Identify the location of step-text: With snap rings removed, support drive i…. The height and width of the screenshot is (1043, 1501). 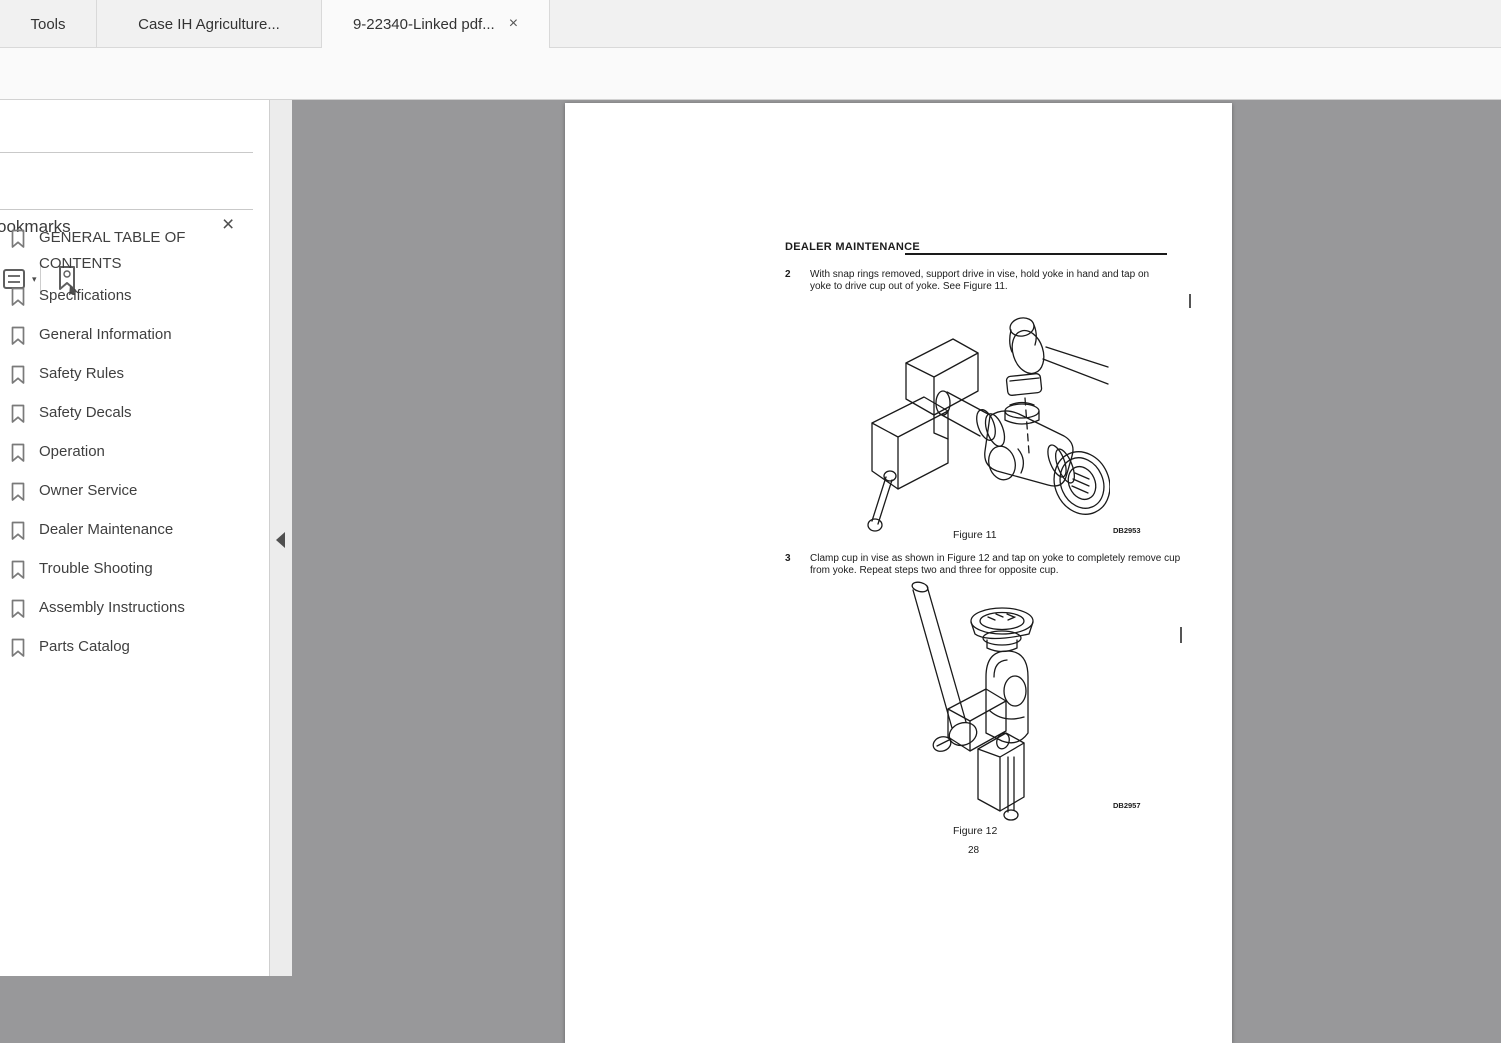
(991, 281).